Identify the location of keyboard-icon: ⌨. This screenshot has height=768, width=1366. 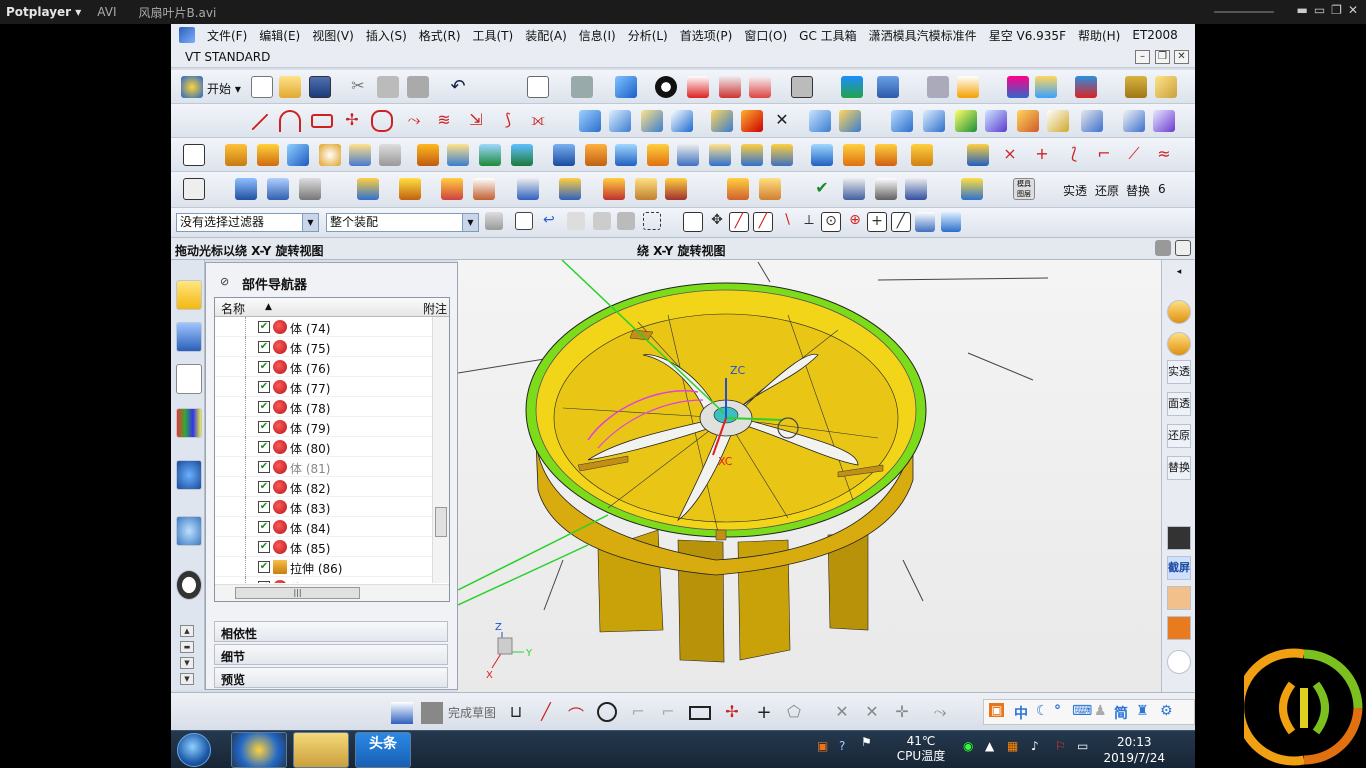
(1082, 711).